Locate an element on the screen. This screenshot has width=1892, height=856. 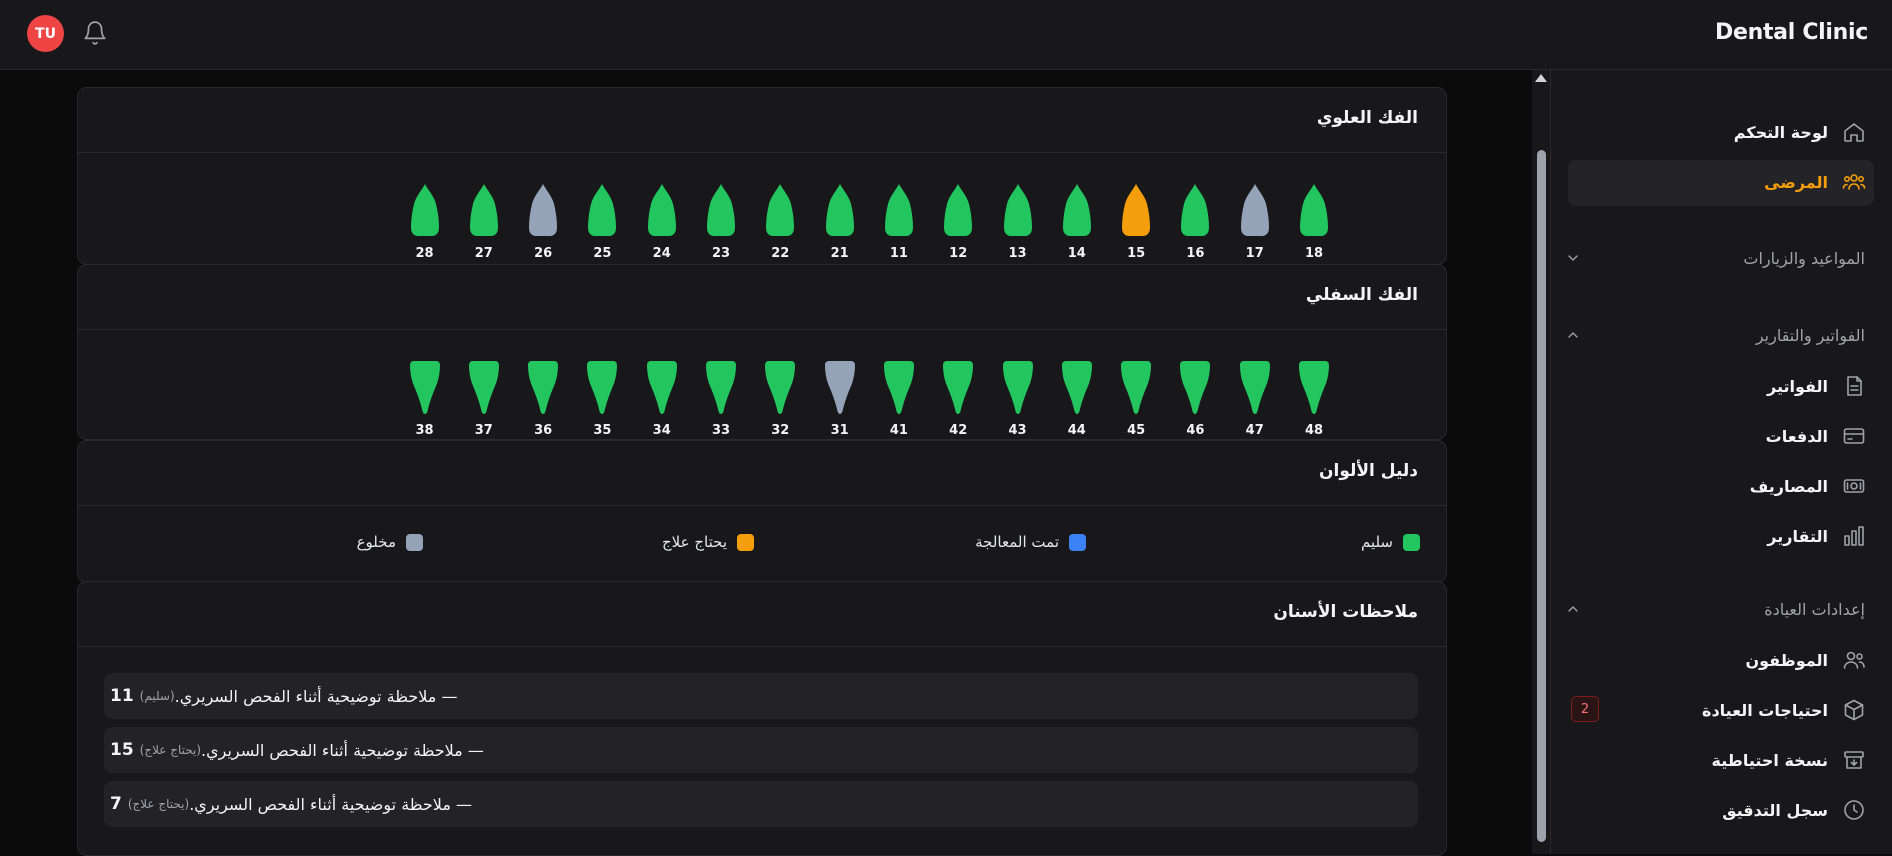
sidebar-item-reports: التقارير is located at coordinates (1816, 536).